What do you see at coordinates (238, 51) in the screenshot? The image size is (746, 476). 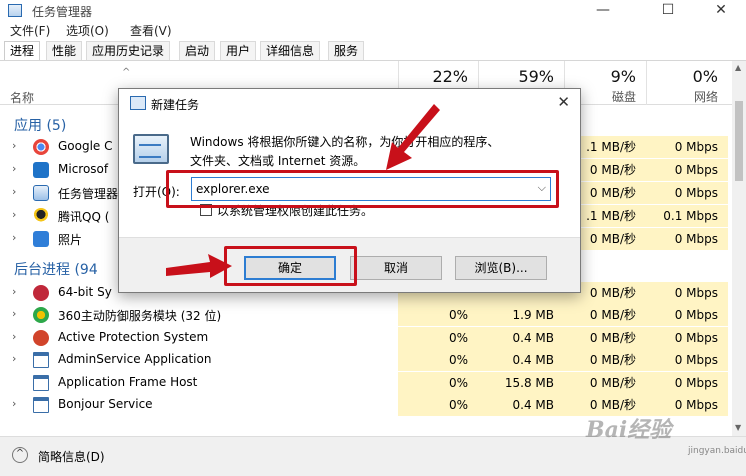 I see `tab-users: 用户` at bounding box center [238, 51].